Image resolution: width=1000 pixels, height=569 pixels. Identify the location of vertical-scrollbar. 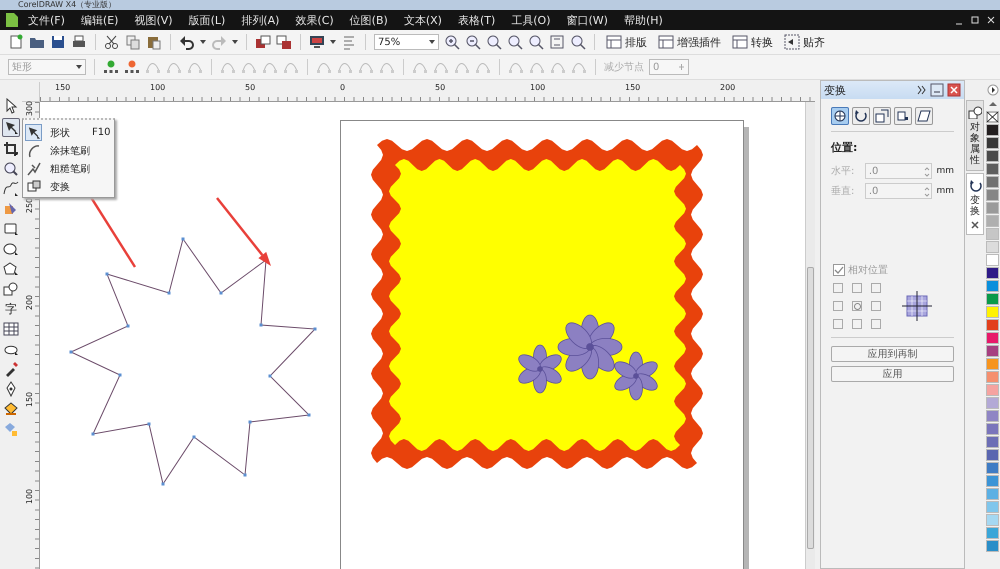
(810, 335).